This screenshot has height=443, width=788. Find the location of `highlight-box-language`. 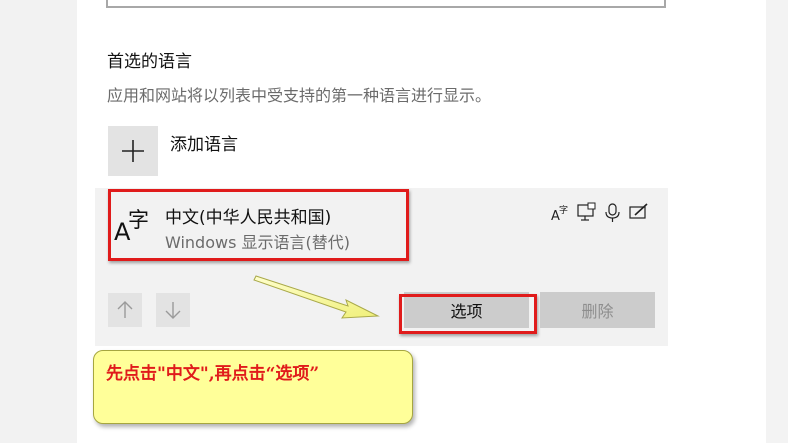

highlight-box-language is located at coordinates (258, 225).